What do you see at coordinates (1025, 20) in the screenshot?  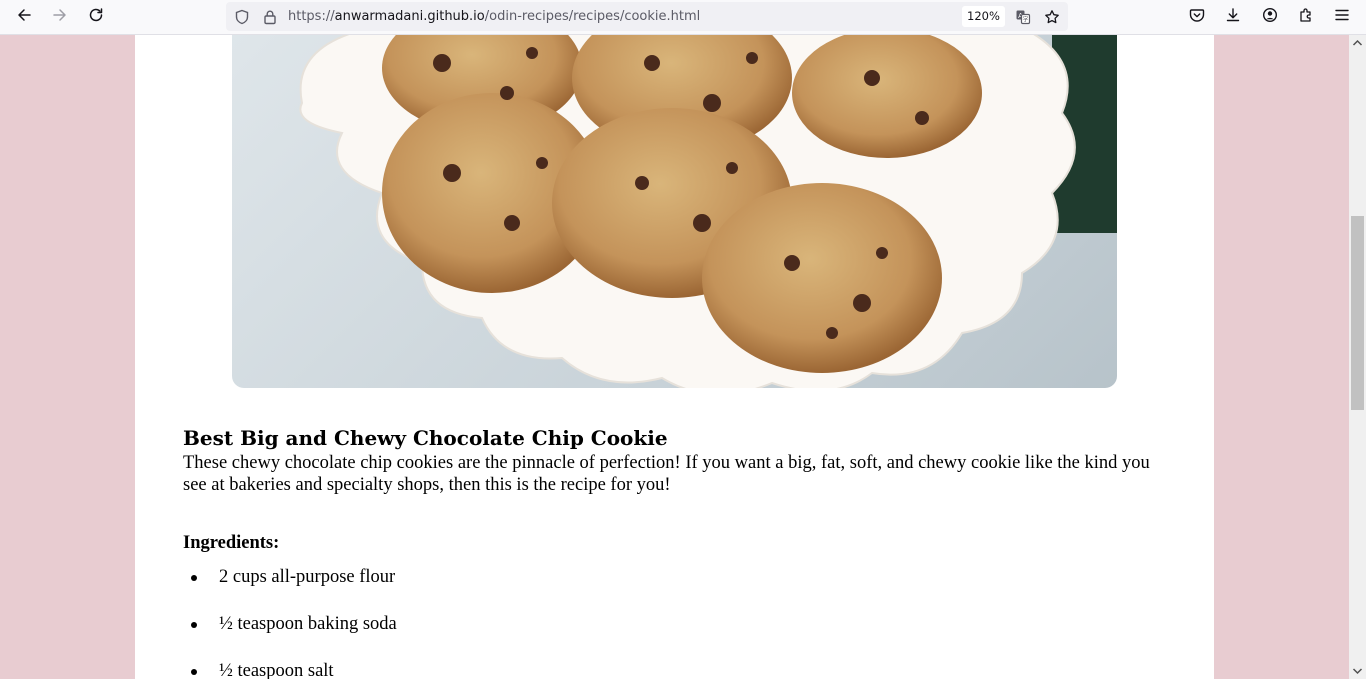 I see `svg-text: 字` at bounding box center [1025, 20].